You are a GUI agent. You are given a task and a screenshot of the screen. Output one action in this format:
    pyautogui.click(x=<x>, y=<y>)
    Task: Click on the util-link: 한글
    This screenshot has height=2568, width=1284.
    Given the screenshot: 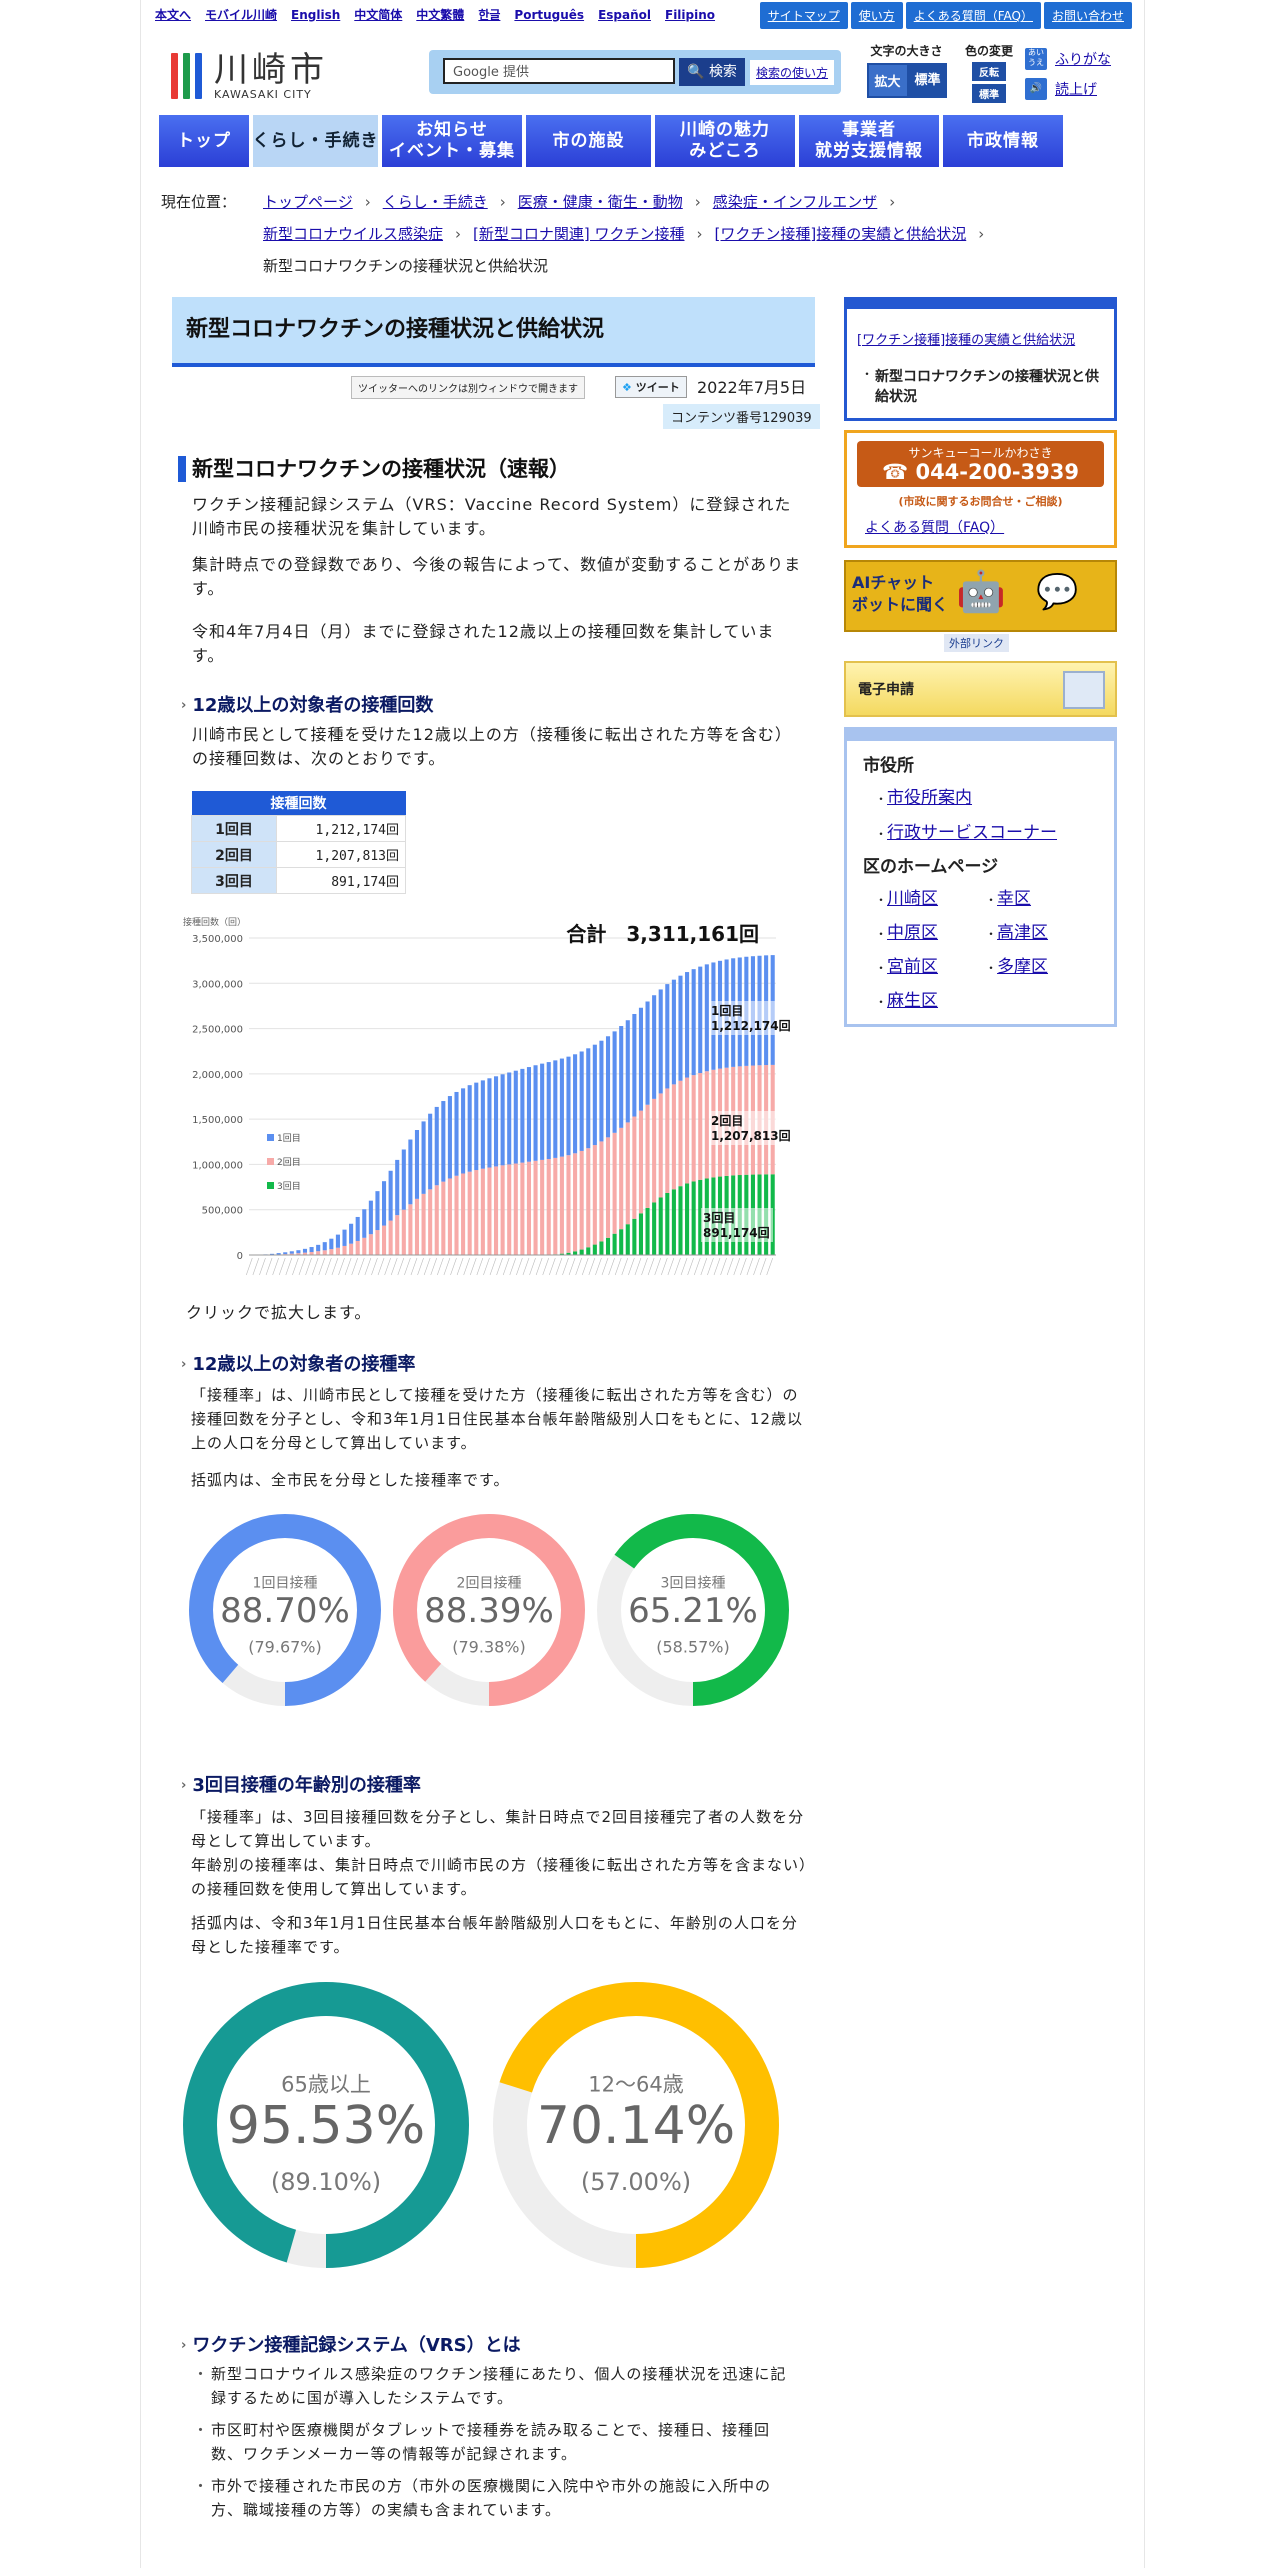 What is the action you would take?
    pyautogui.click(x=489, y=14)
    